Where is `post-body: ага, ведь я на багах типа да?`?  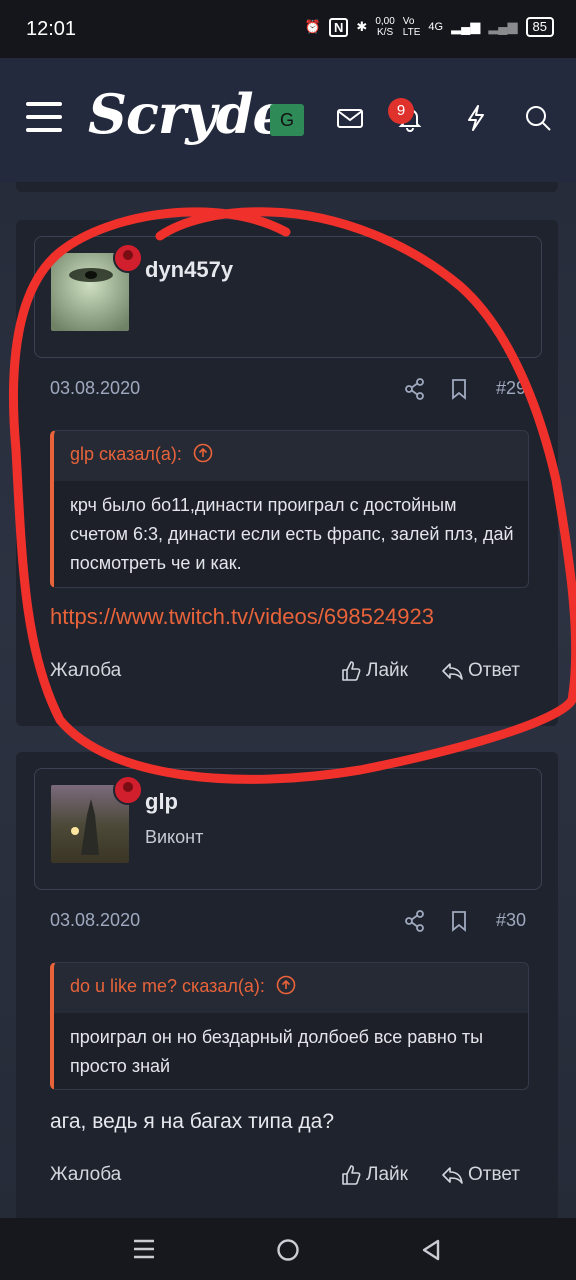 post-body: ага, ведь я на багах типа да? is located at coordinates (192, 1121).